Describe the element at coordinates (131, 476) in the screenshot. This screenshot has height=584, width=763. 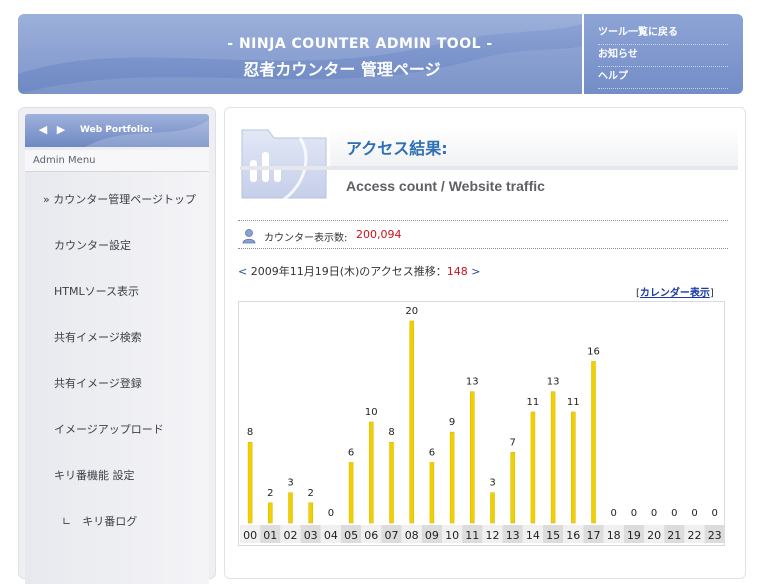
I see `sidebar-item-kiriban-settings: キリ番機能 設定` at that location.